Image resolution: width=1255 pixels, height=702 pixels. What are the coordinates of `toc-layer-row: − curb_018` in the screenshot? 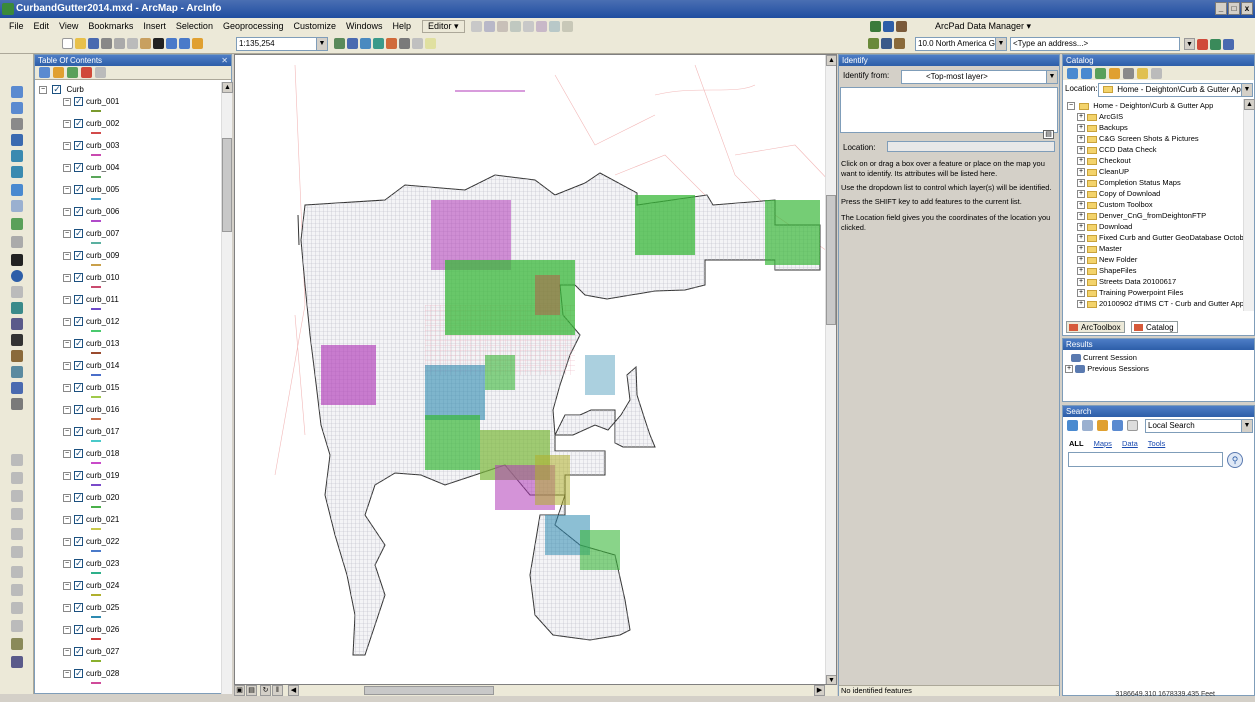 It's located at (91, 453).